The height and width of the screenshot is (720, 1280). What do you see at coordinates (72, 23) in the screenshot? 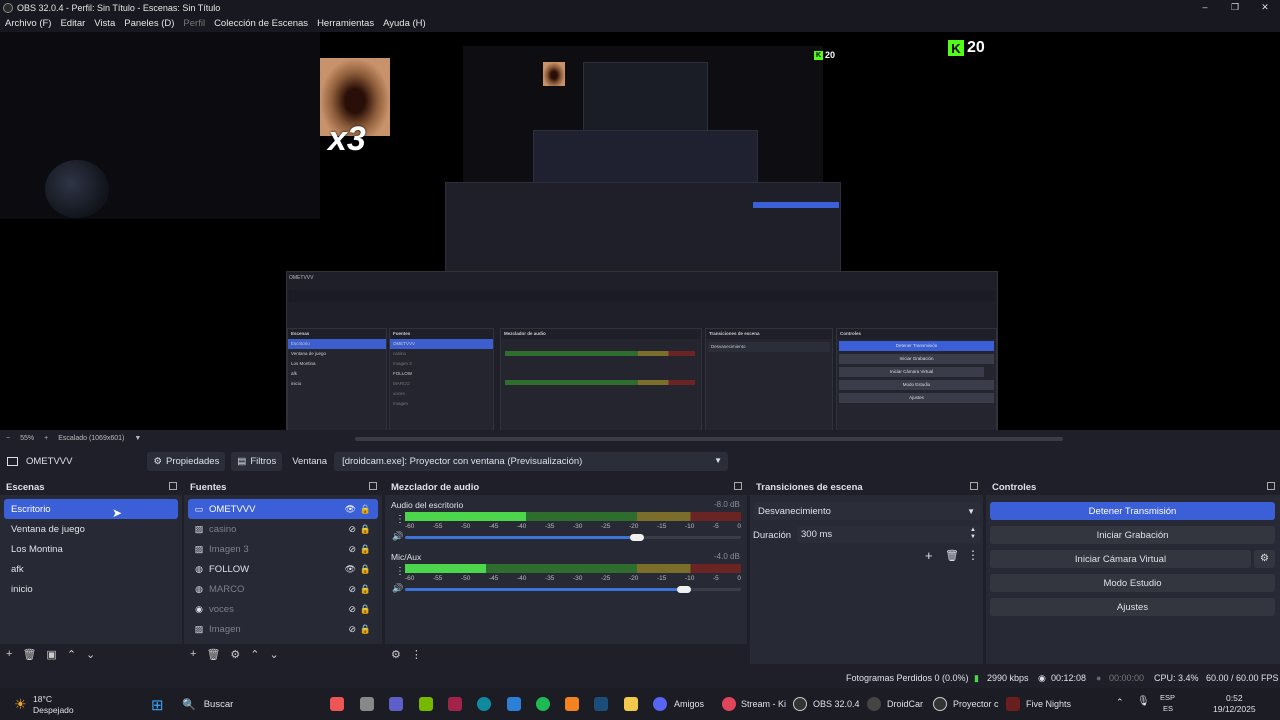
I see `menu-editar: Editar` at bounding box center [72, 23].